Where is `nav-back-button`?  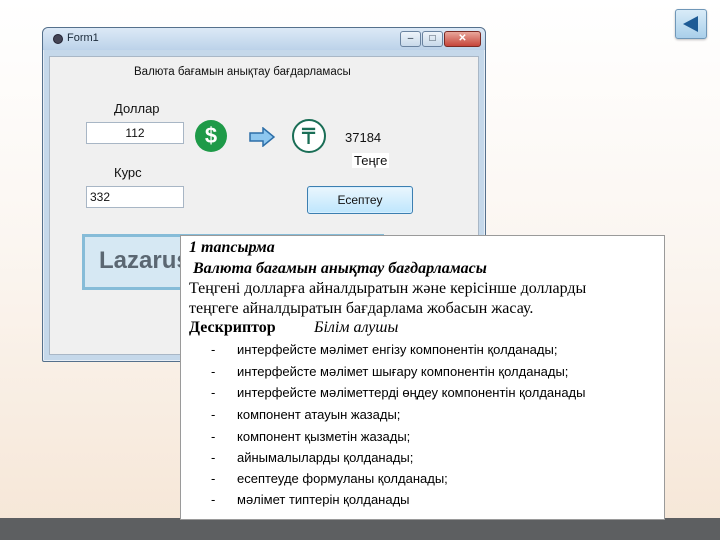 nav-back-button is located at coordinates (691, 24).